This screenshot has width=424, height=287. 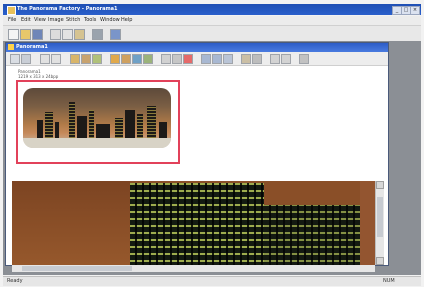 What do you see at coordinates (415, 10) in the screenshot?
I see `close-button: ×` at bounding box center [415, 10].